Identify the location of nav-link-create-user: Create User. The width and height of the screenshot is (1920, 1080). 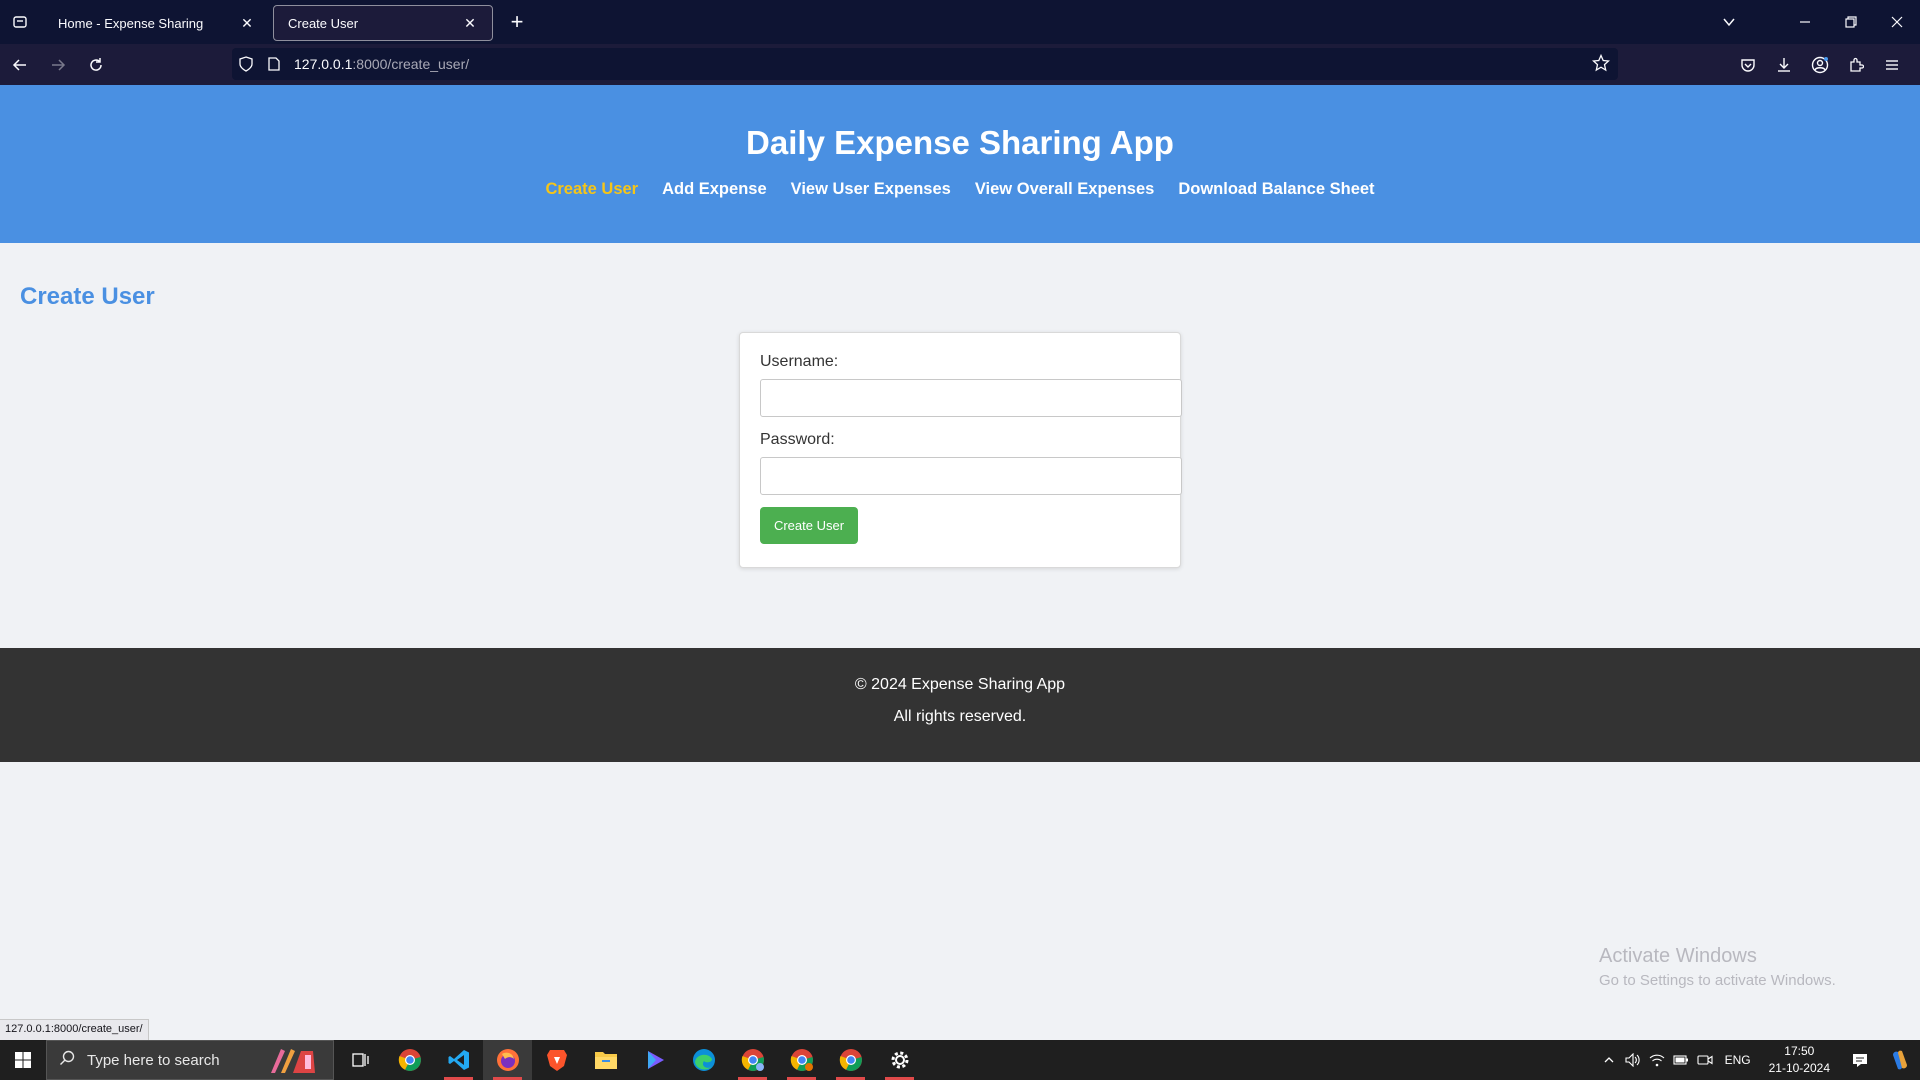
(591, 189).